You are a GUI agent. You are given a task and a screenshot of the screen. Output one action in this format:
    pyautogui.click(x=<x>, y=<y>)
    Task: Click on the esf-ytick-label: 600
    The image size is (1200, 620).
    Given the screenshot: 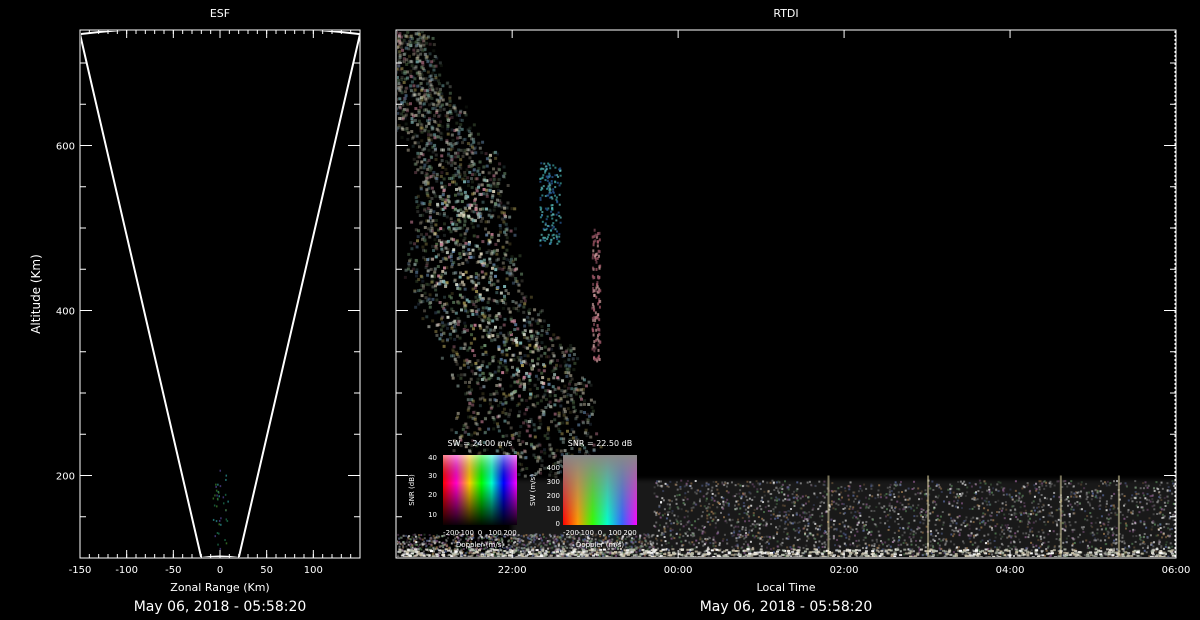 What is the action you would take?
    pyautogui.click(x=65, y=147)
    